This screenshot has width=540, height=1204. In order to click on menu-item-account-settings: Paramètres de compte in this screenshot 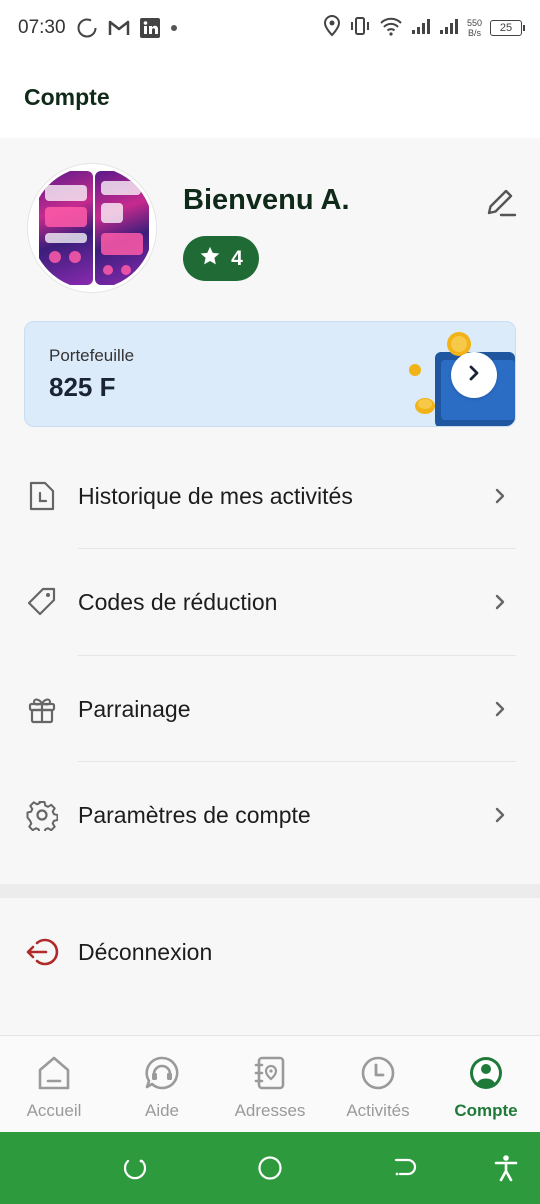, I will do `click(270, 815)`.